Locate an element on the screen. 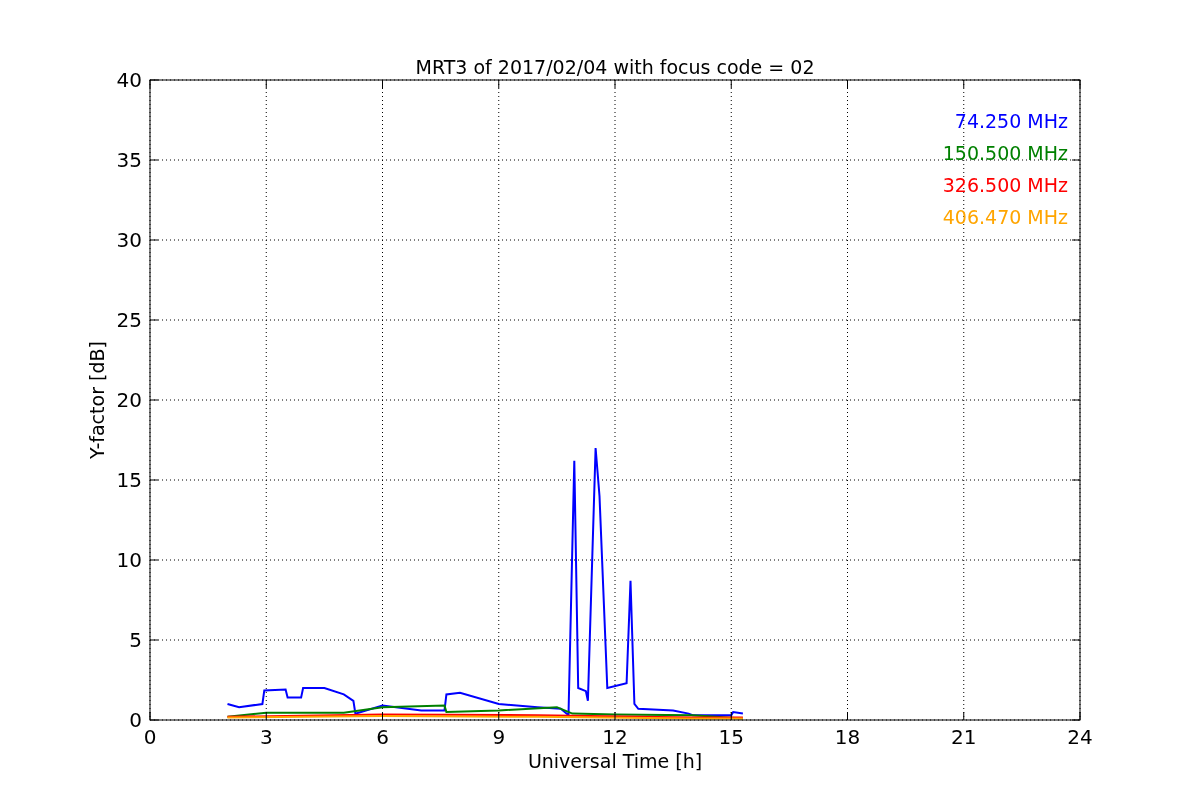  y-tick-label: 10 is located at coordinates (129, 560).